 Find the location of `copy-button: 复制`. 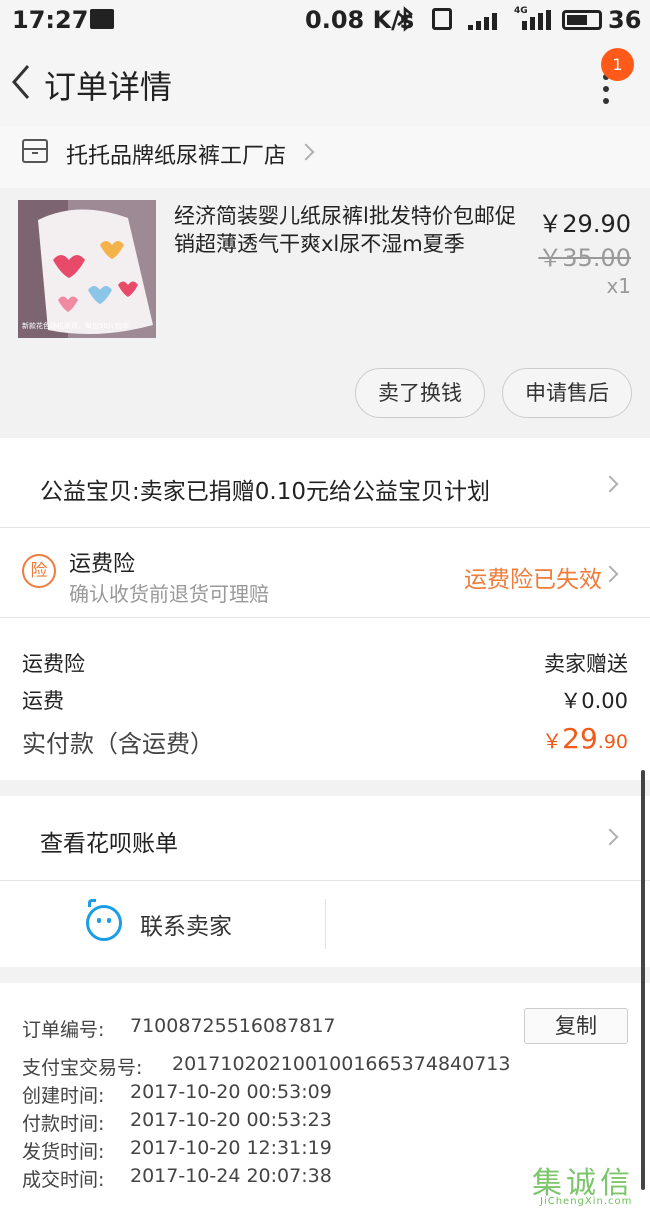

copy-button: 复制 is located at coordinates (576, 1026).